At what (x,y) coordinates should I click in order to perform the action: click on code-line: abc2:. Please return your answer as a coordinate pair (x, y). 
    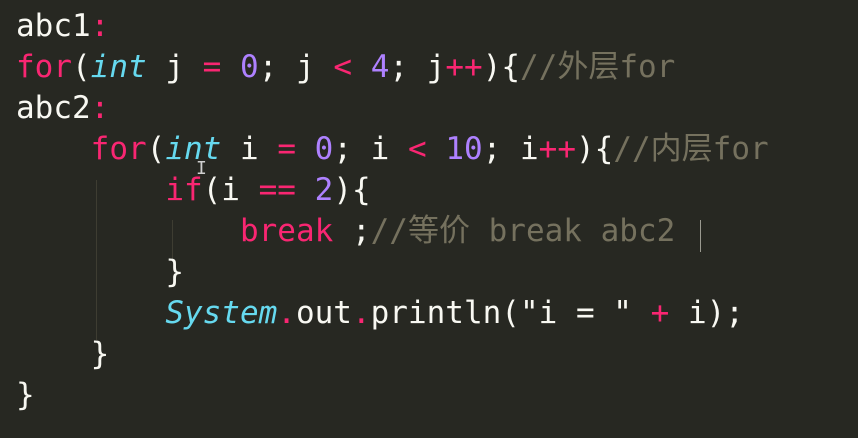
    Looking at the image, I should click on (62, 108).